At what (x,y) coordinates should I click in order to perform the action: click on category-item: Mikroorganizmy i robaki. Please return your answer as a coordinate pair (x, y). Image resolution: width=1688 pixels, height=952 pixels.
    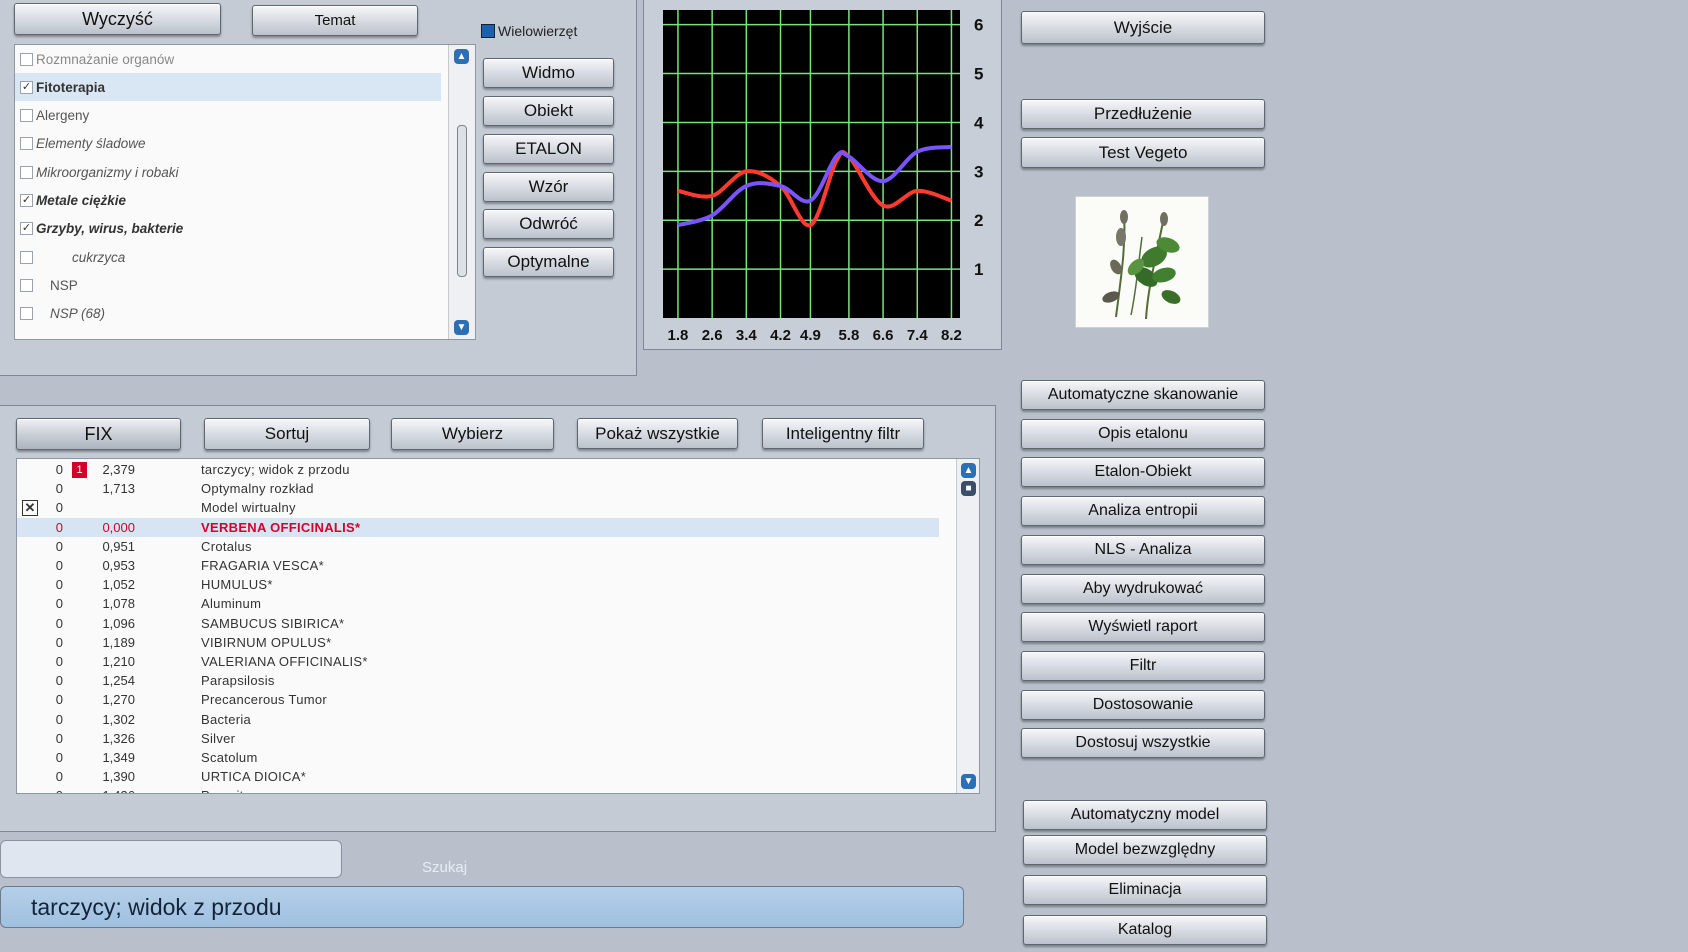
    Looking at the image, I should click on (228, 172).